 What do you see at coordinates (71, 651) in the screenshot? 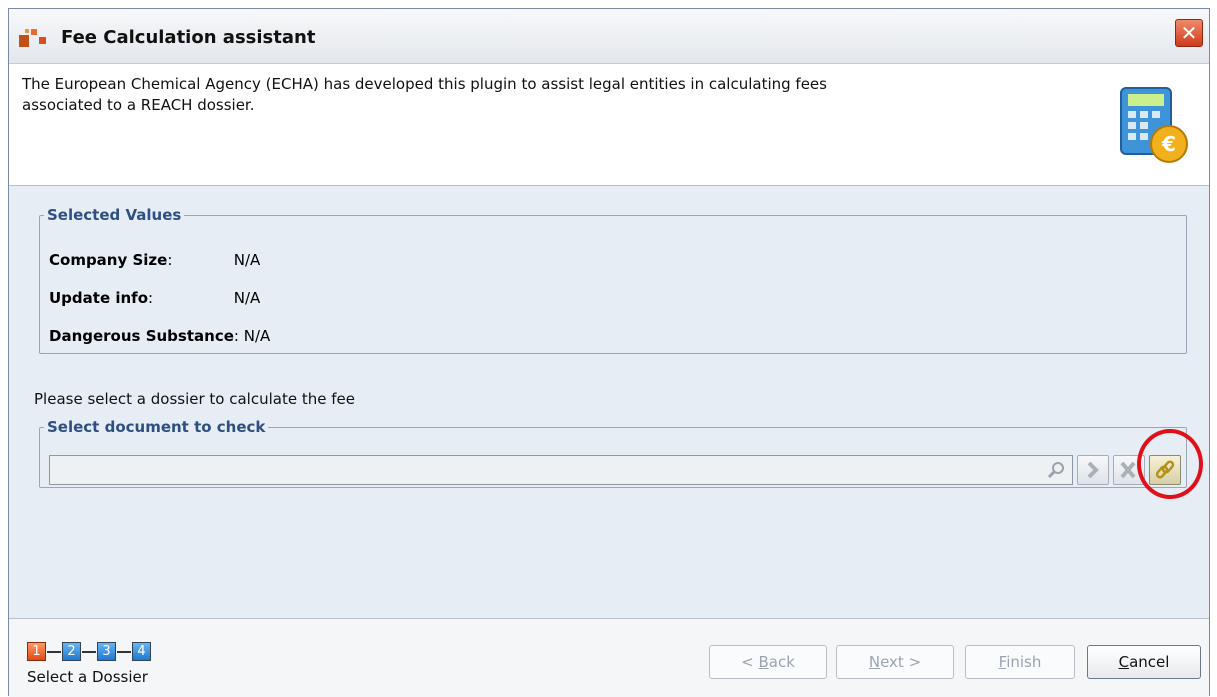
I see `step-2: 2` at bounding box center [71, 651].